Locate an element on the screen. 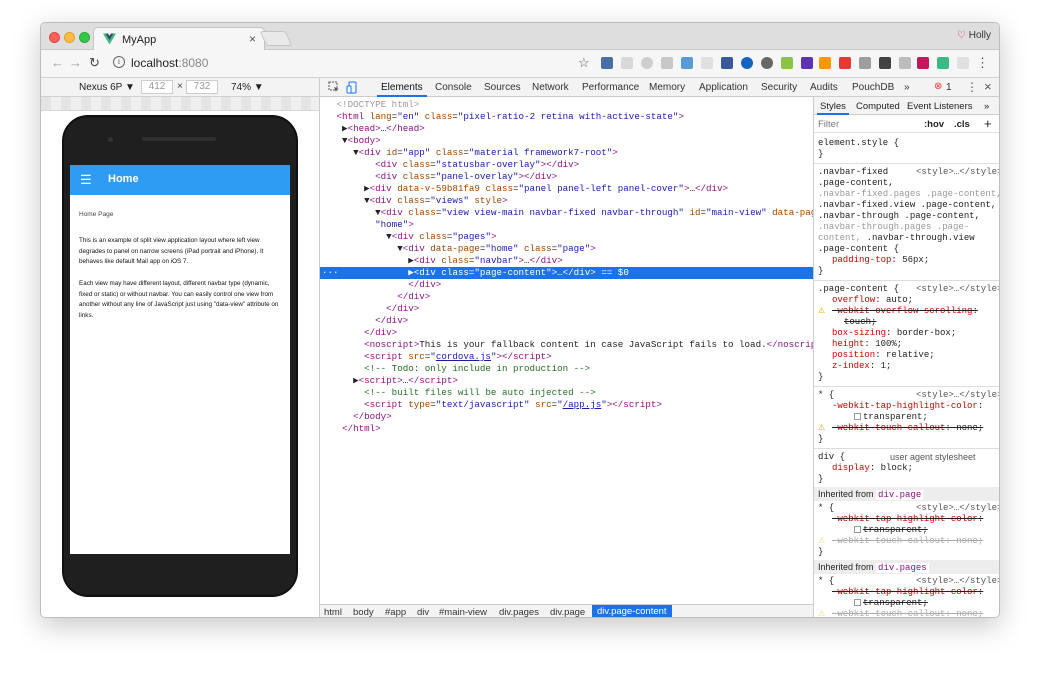 This screenshot has height=675, width=1040. dom-line: <div class="statusbar-overlay"></div> is located at coordinates (566, 165).